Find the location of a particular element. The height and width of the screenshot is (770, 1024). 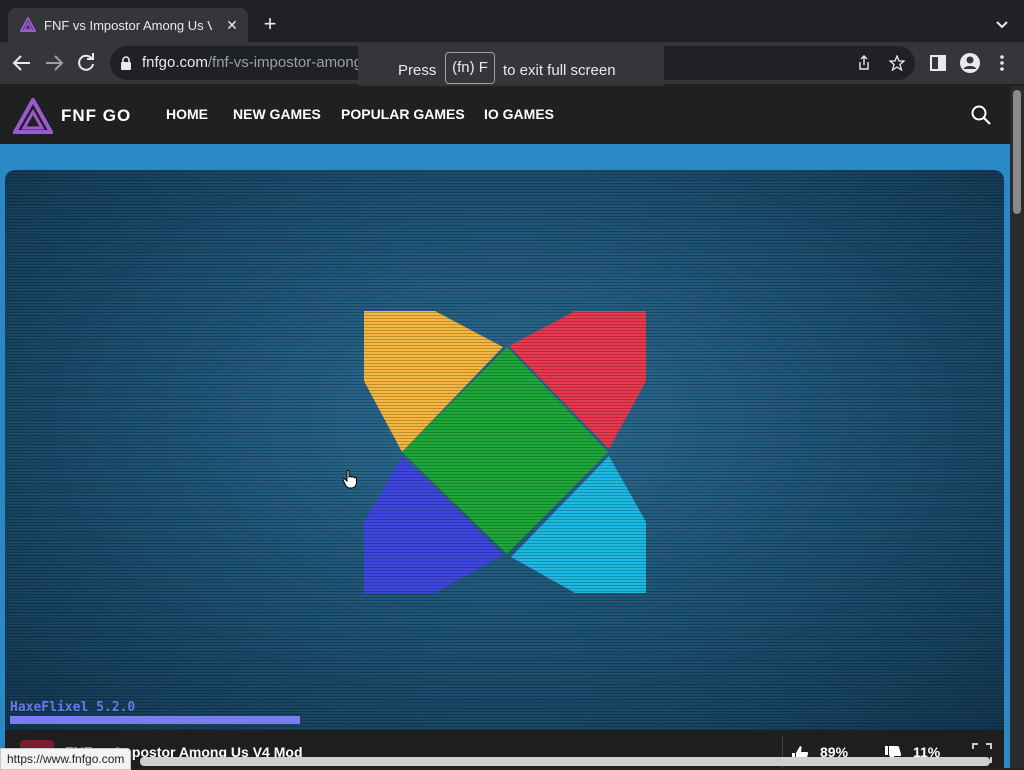

fnfgo-favicon-icon is located at coordinates (28, 24).